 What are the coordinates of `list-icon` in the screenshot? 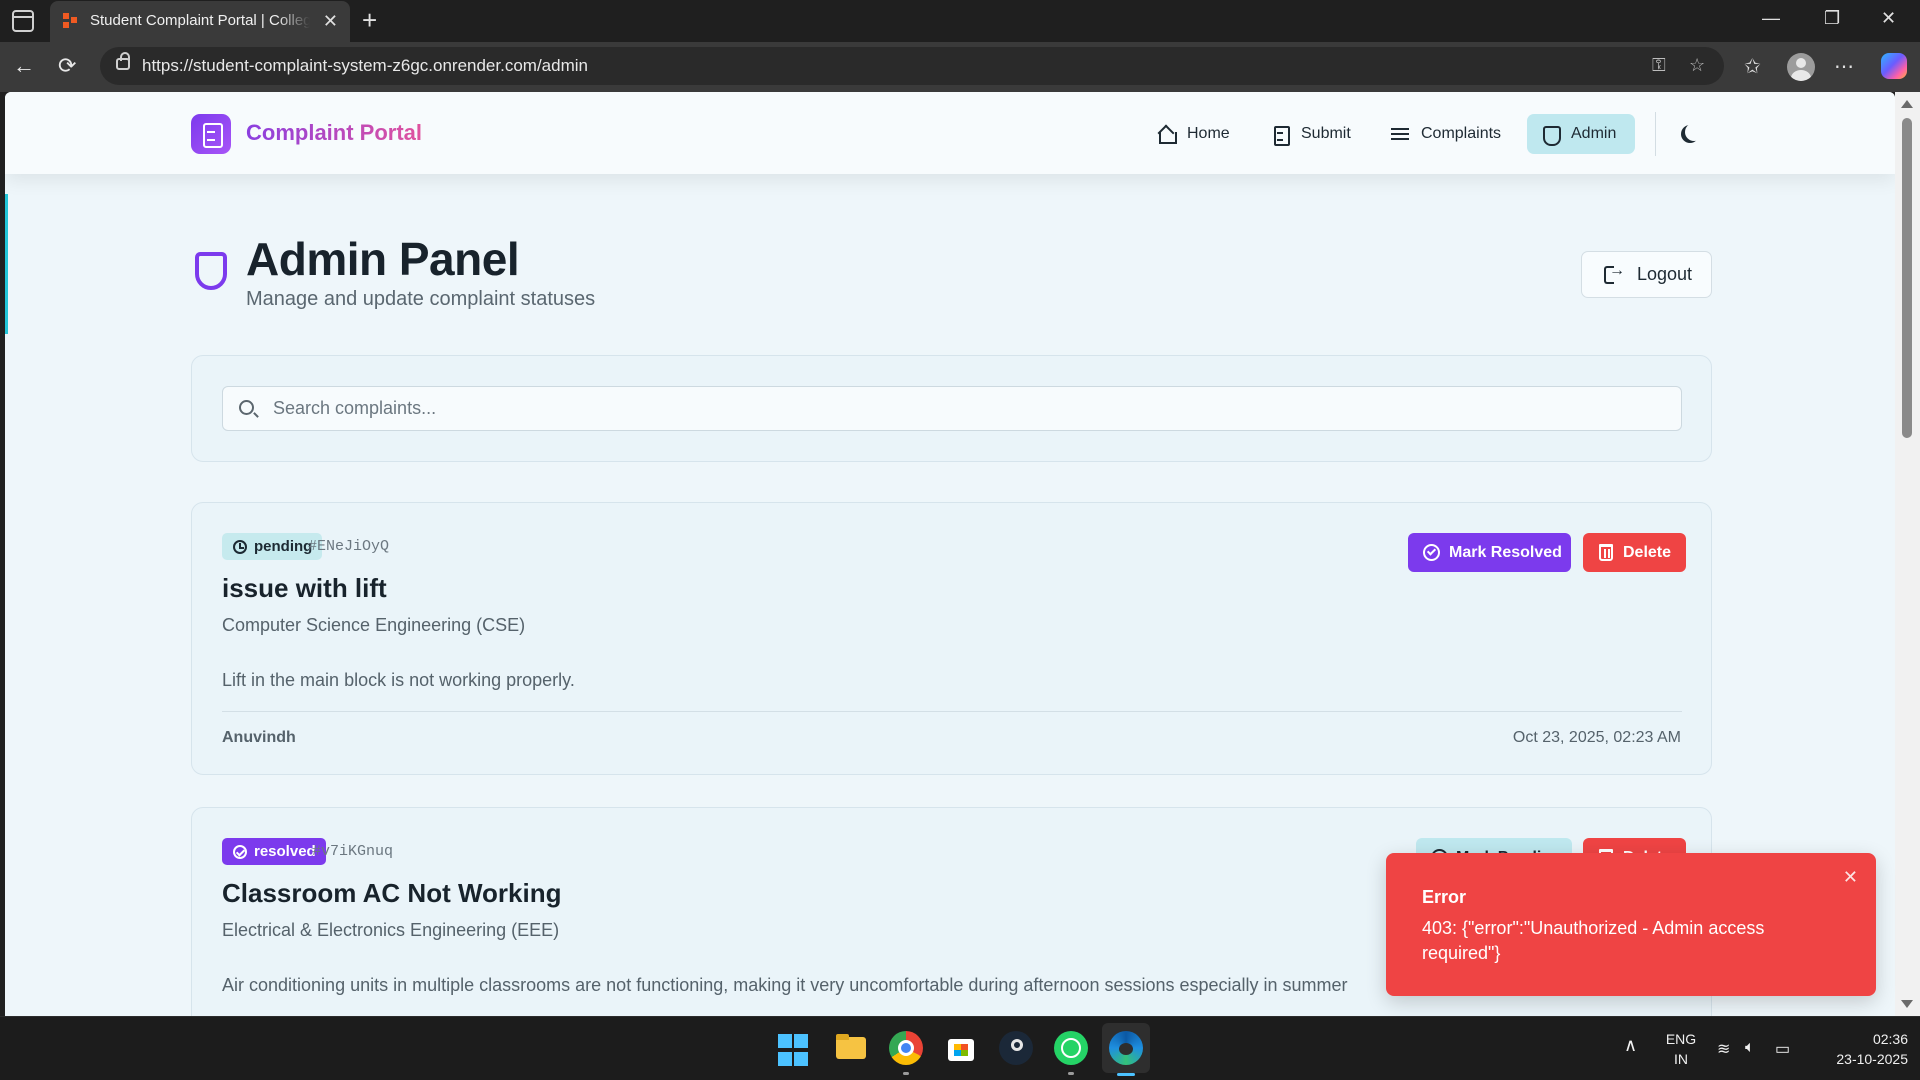 It's located at (1400, 134).